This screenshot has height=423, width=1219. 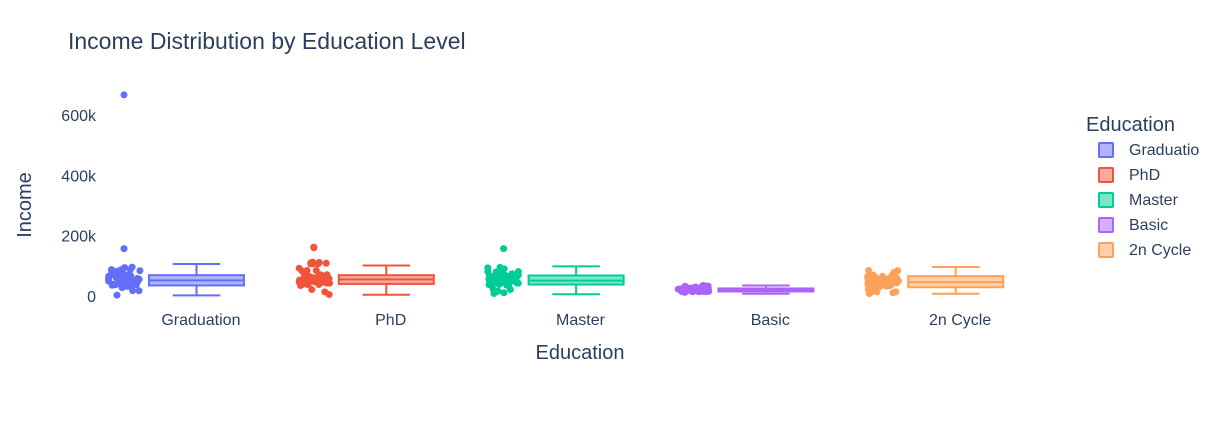 What do you see at coordinates (79, 237) in the screenshot?
I see `y-tick-label: 200k` at bounding box center [79, 237].